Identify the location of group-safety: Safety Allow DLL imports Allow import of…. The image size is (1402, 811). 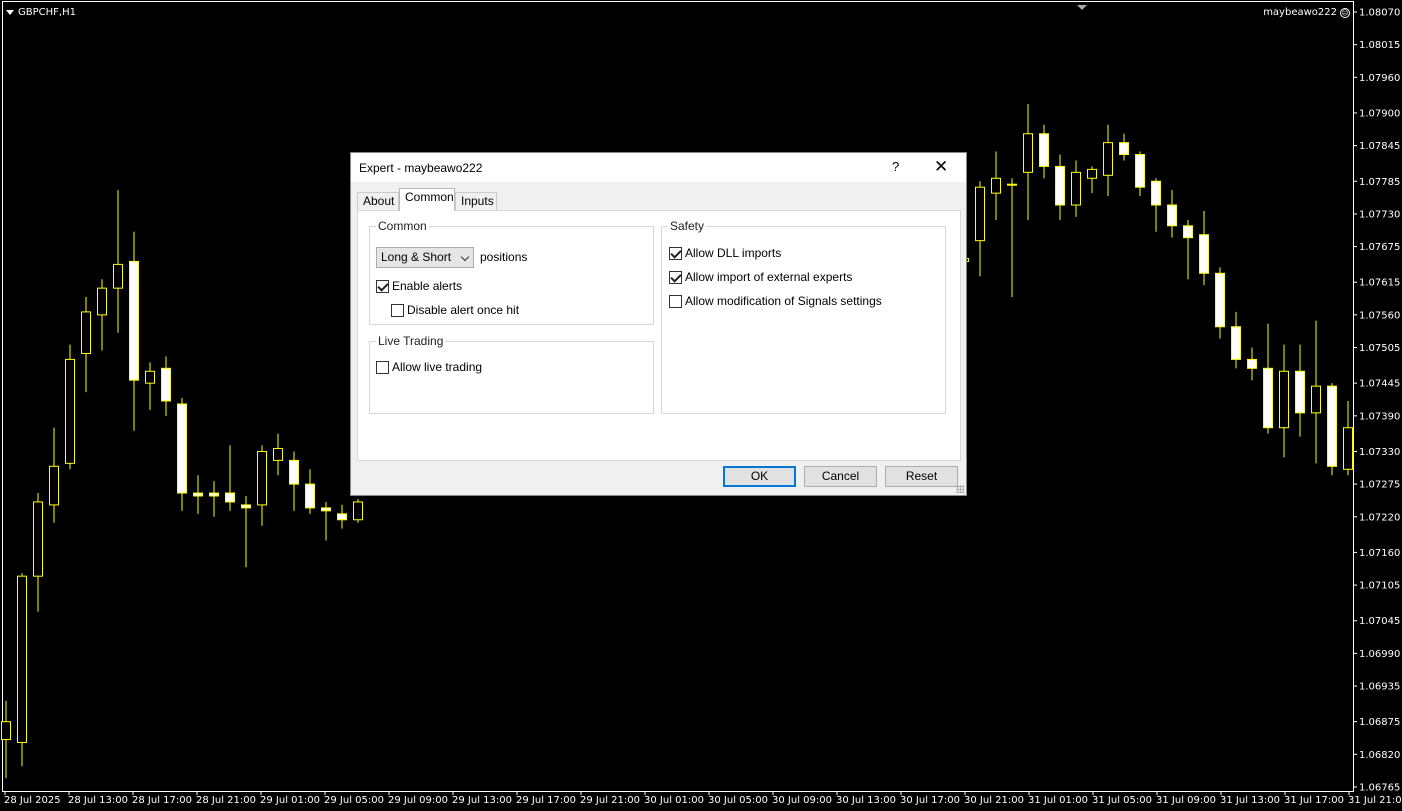
(803, 316).